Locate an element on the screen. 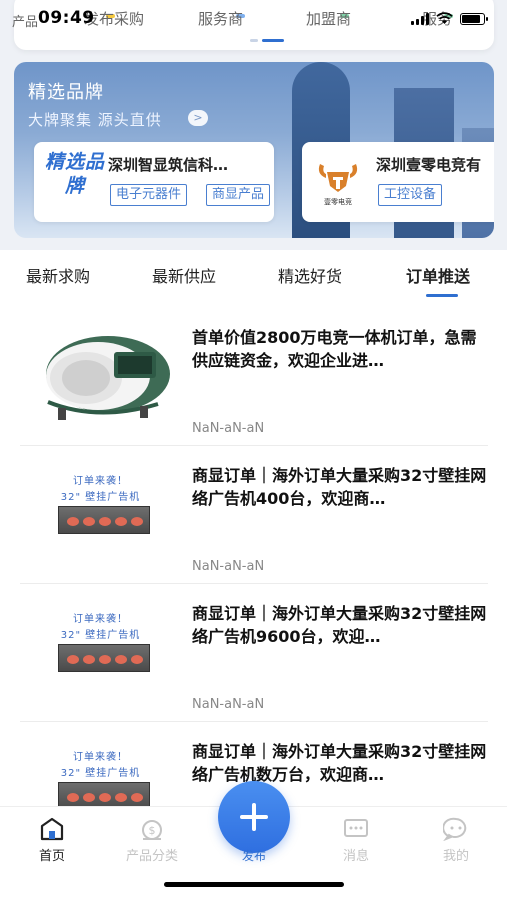 The image size is (507, 900). chevron-right-icon: > is located at coordinates (198, 118).